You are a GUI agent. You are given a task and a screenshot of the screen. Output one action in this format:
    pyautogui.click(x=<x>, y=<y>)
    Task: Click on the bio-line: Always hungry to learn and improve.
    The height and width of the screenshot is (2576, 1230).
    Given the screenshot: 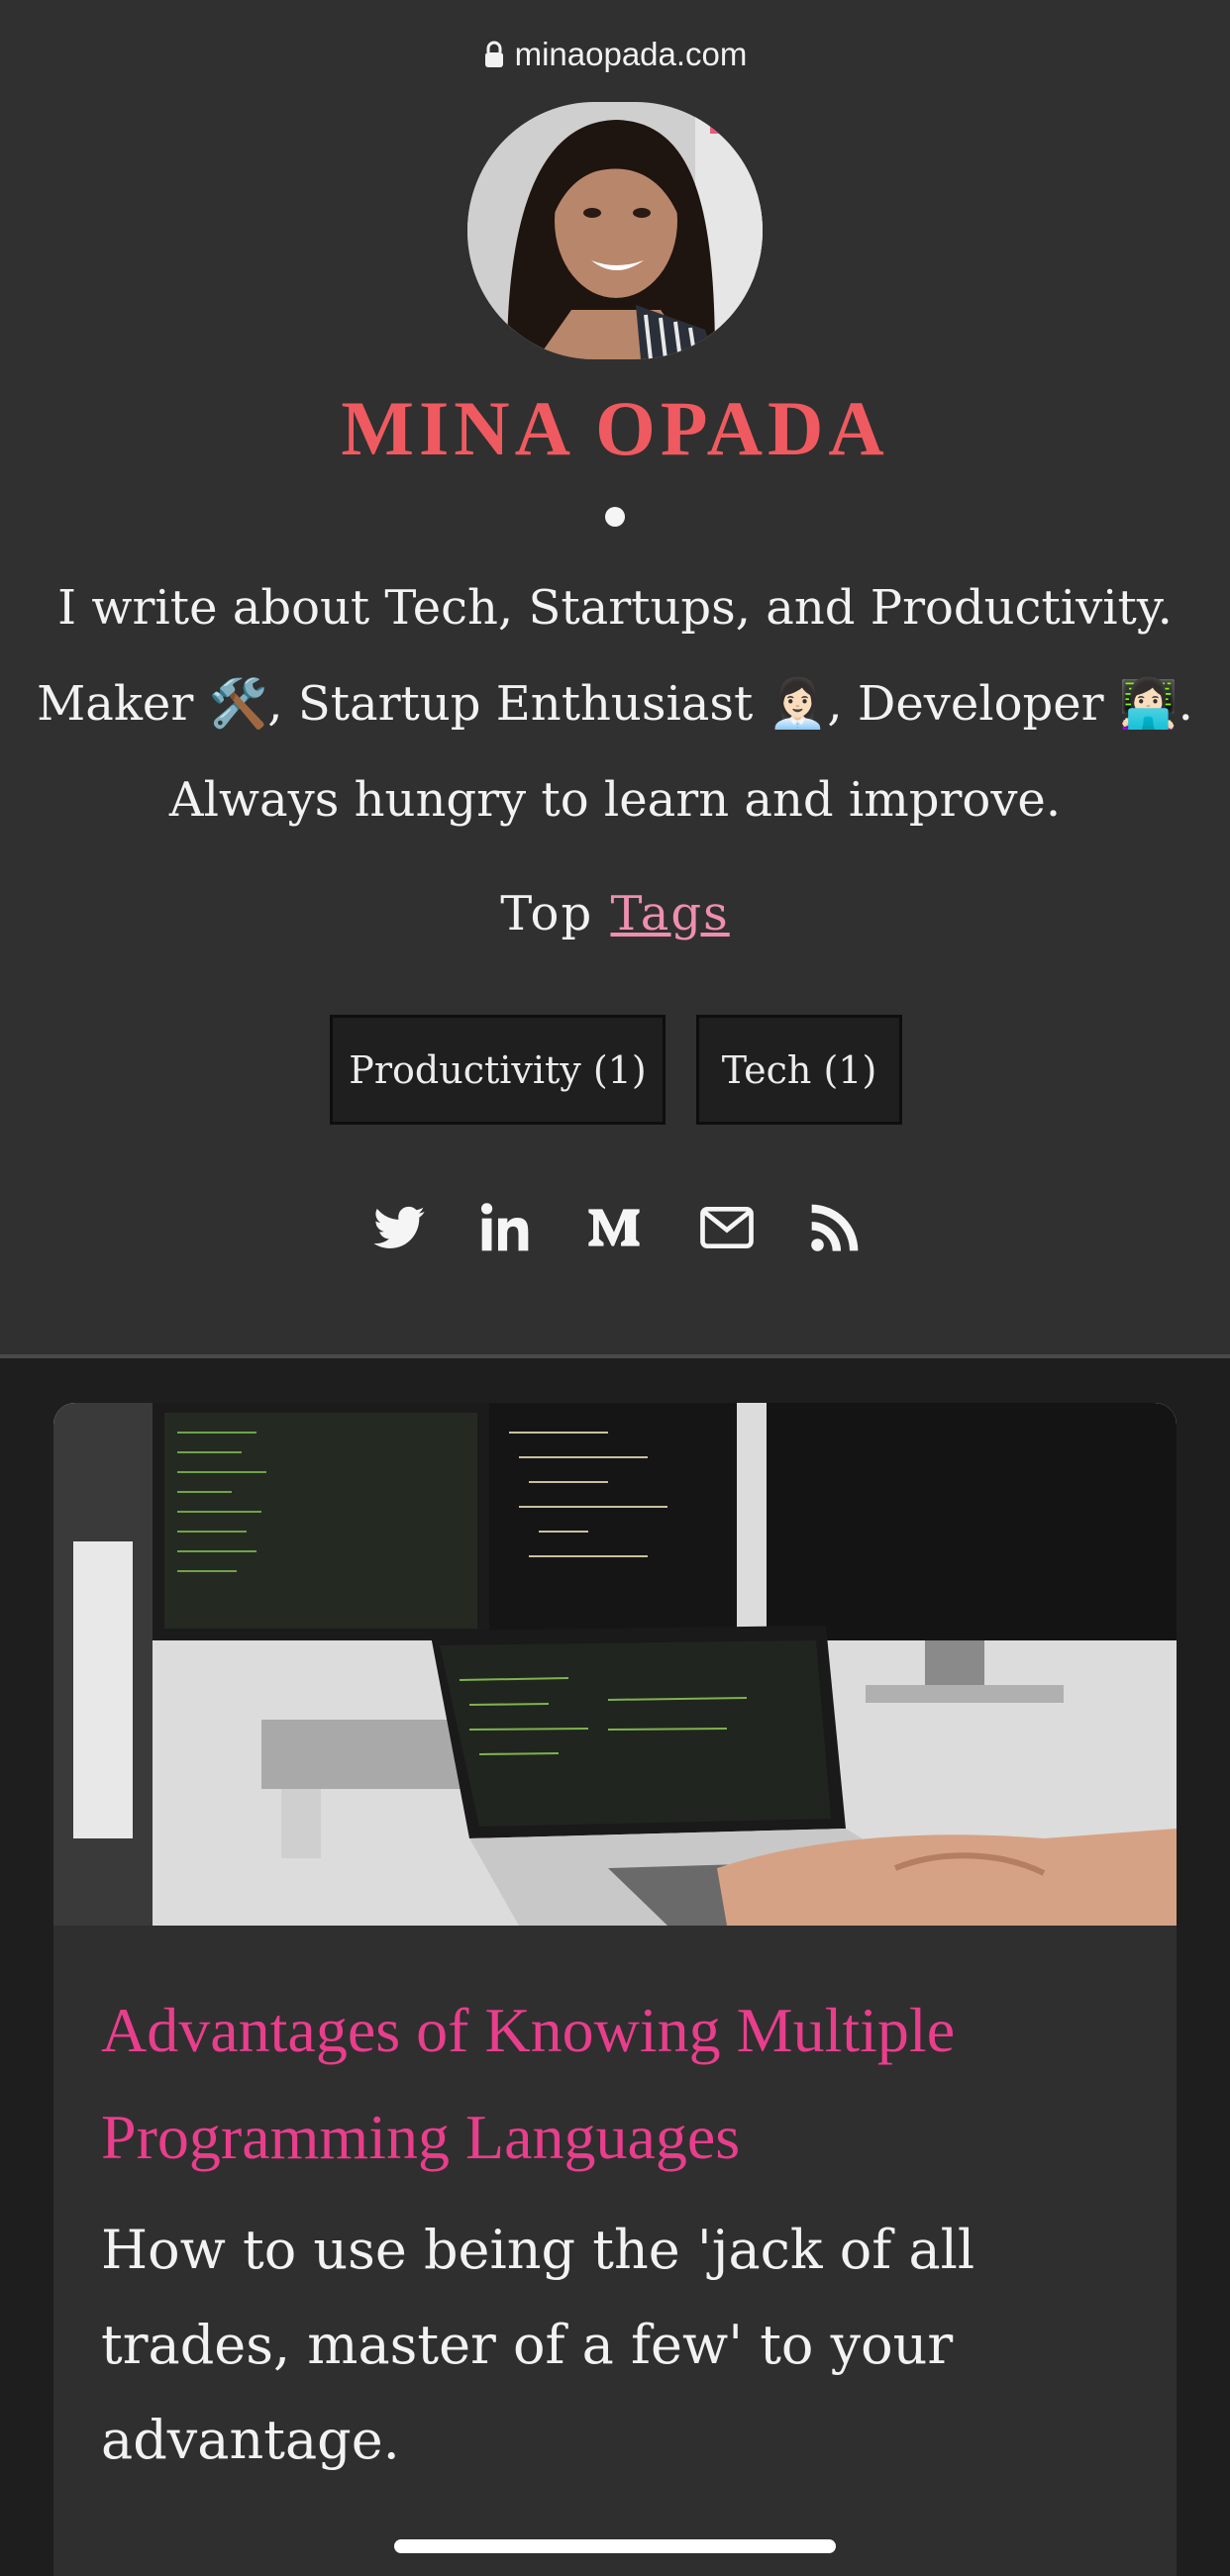 What is the action you would take?
    pyautogui.click(x=615, y=800)
    